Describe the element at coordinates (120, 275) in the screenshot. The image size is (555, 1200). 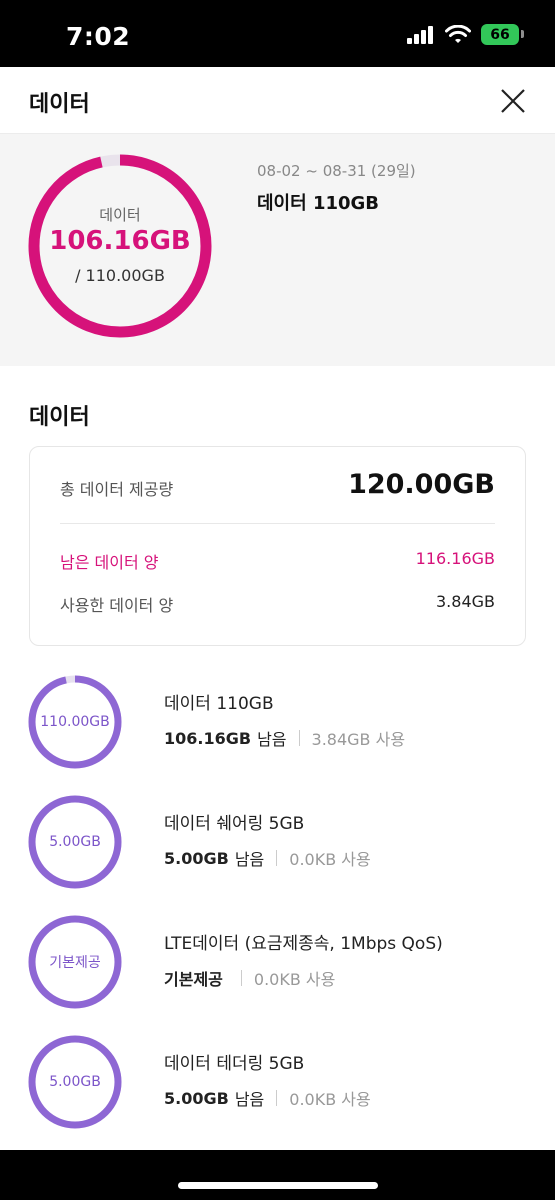
I see `summary-total: / 110.00GB` at that location.